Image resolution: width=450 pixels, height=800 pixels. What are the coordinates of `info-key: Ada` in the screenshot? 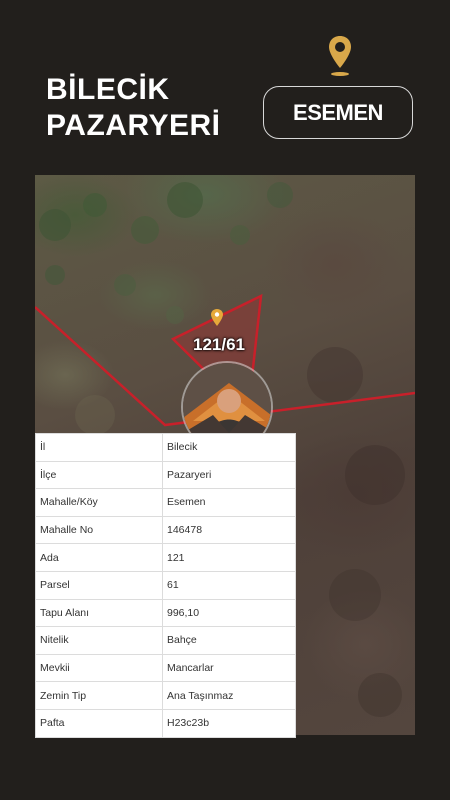 It's located at (99, 557).